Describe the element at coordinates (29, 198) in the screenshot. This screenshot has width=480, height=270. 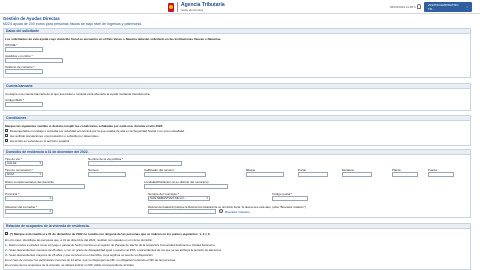
I see `provincia-select` at that location.